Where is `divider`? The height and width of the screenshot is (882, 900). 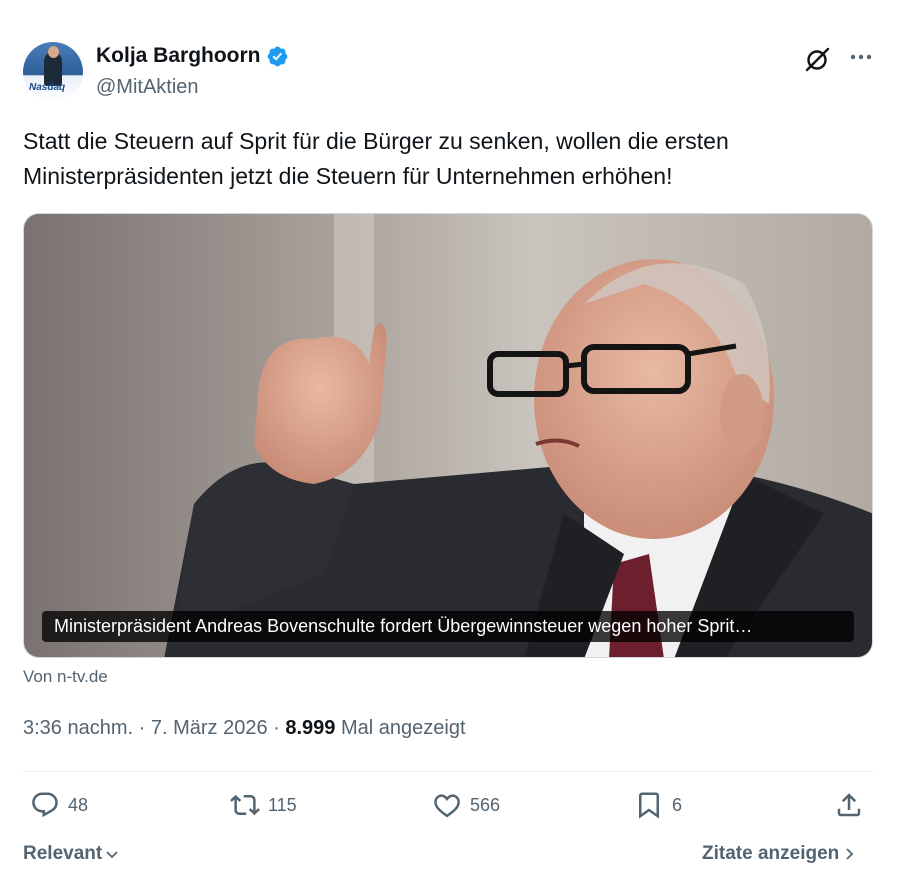
divider is located at coordinates (448, 771).